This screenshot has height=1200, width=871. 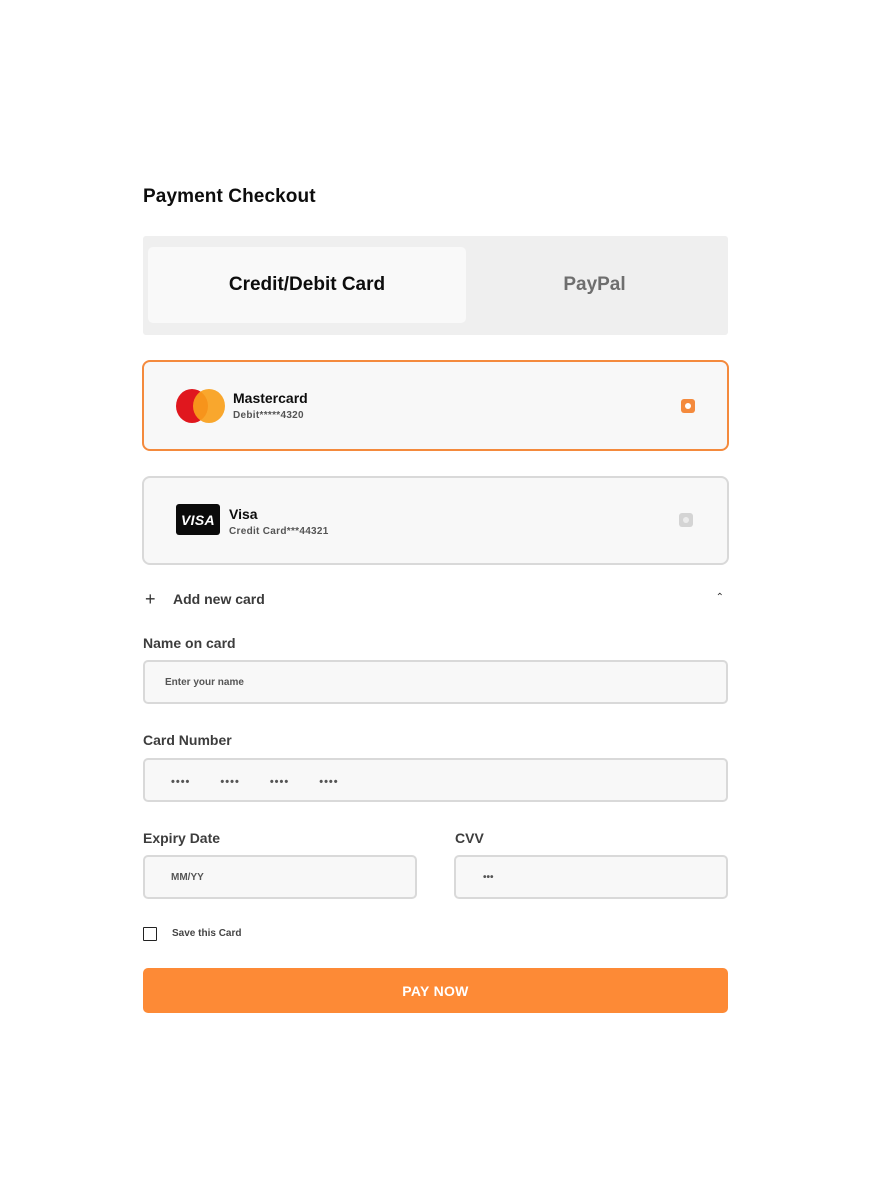 What do you see at coordinates (219, 599) in the screenshot?
I see `add-new-card-label: Add new card` at bounding box center [219, 599].